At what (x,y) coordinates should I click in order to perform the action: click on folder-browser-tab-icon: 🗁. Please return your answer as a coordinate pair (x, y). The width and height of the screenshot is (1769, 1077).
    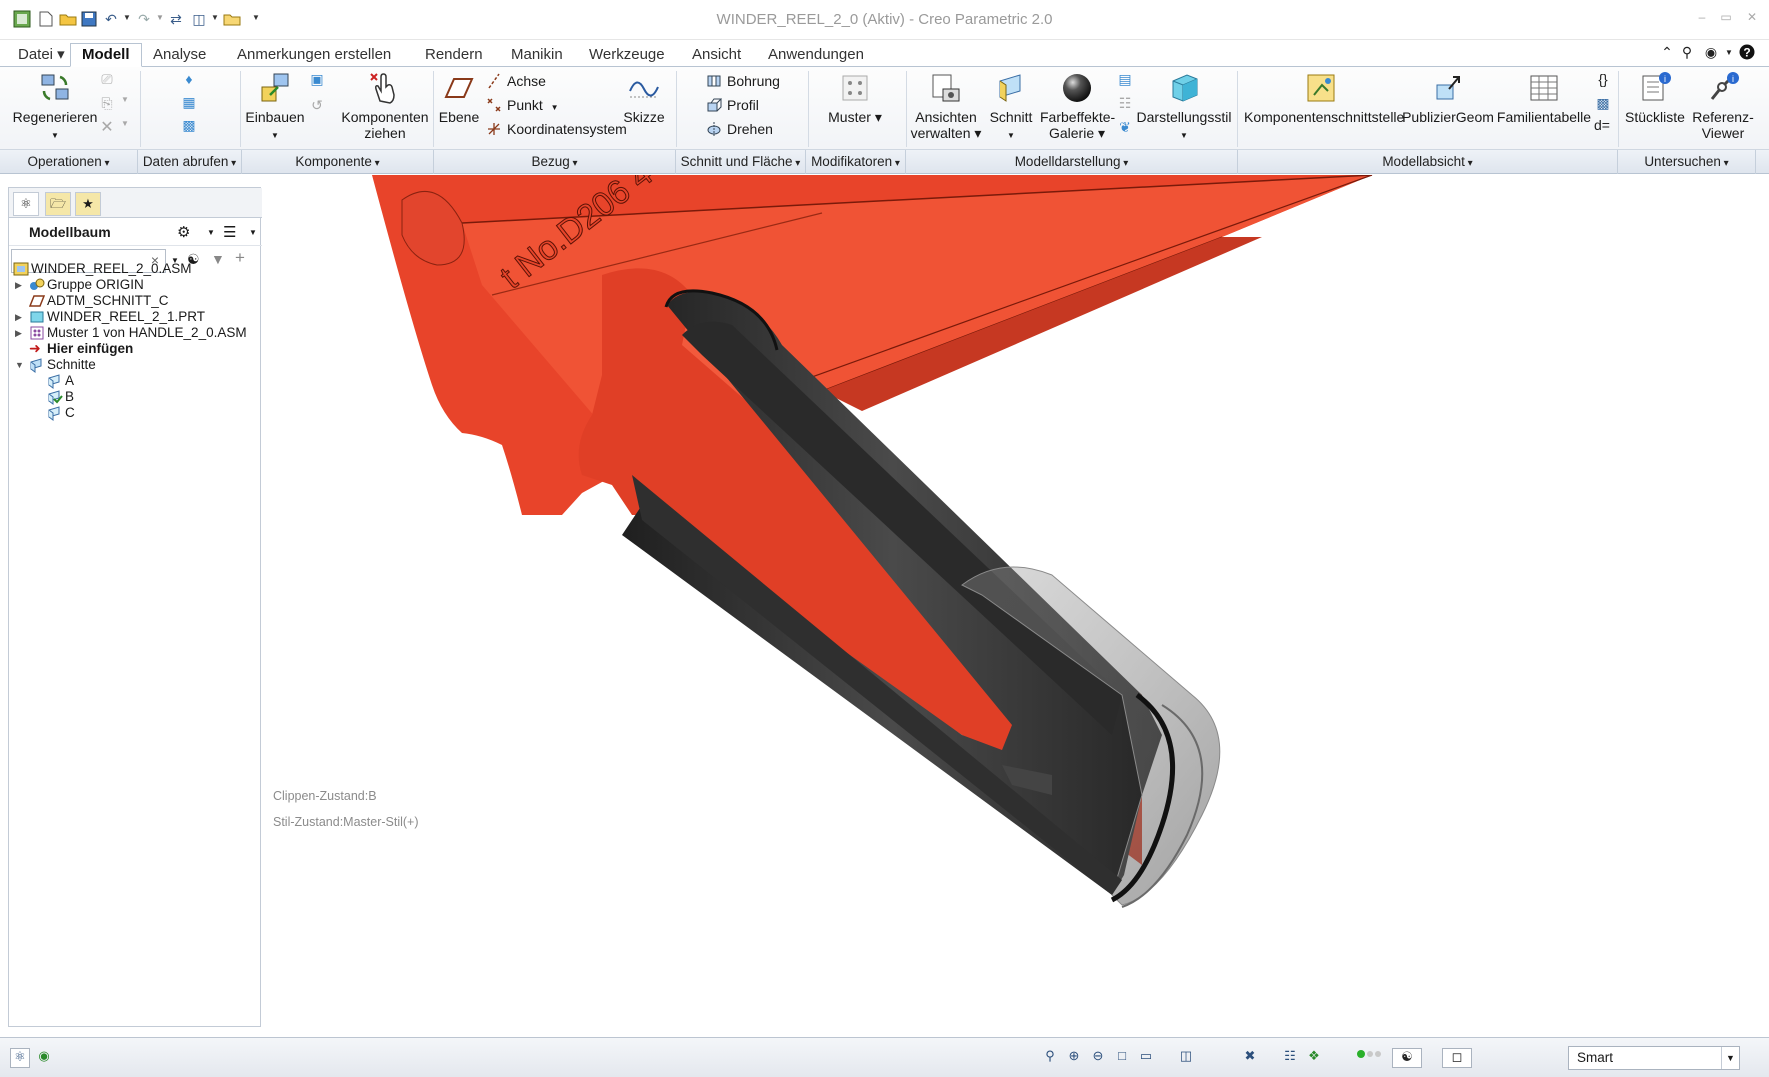
    Looking at the image, I should click on (58, 204).